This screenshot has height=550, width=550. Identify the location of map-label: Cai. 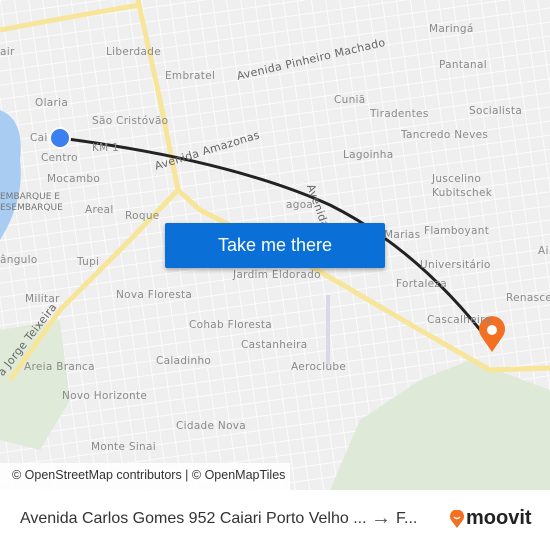
(39, 138).